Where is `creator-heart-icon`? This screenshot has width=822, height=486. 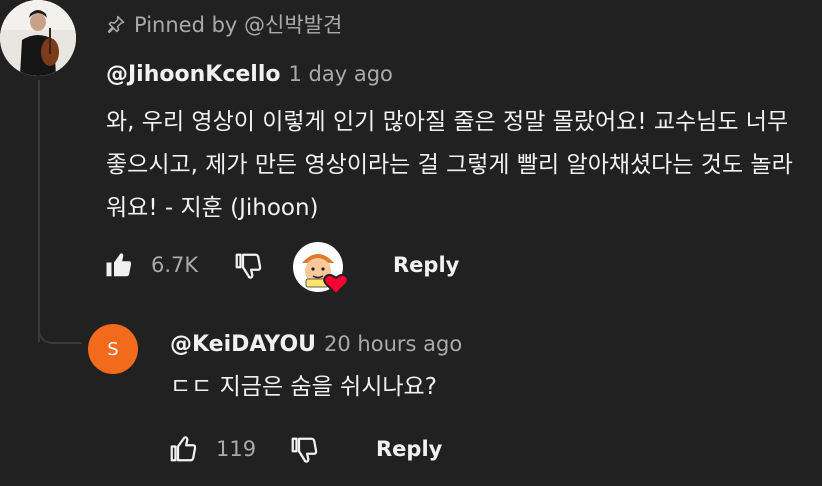
creator-heart-icon is located at coordinates (321, 269).